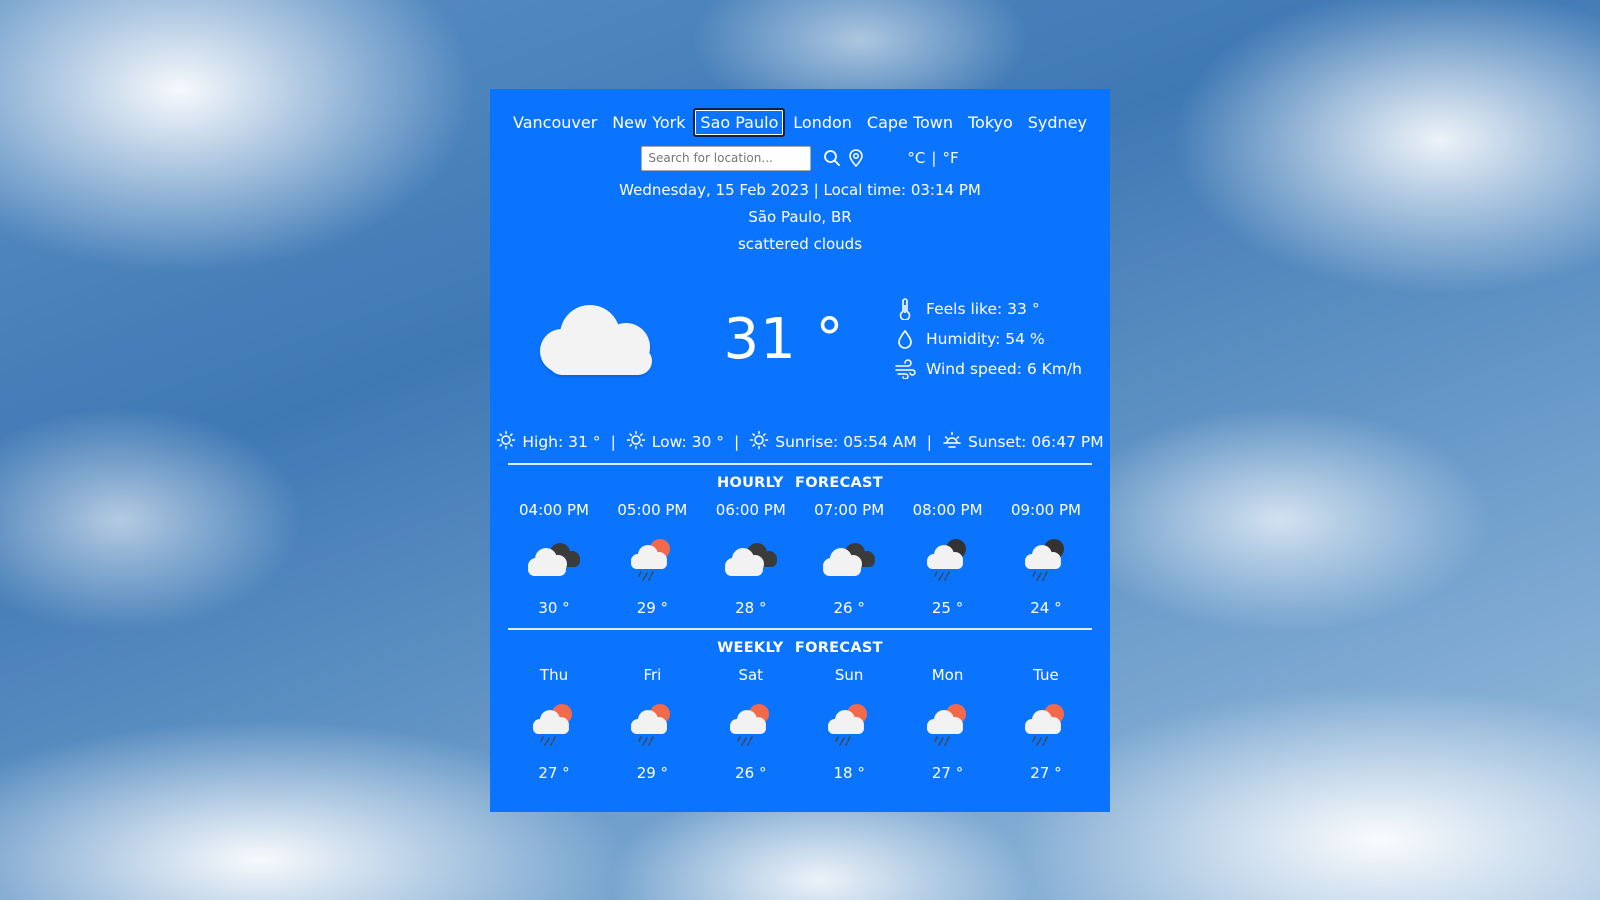 Image resolution: width=1600 pixels, height=900 pixels. I want to click on search-input, so click(726, 158).